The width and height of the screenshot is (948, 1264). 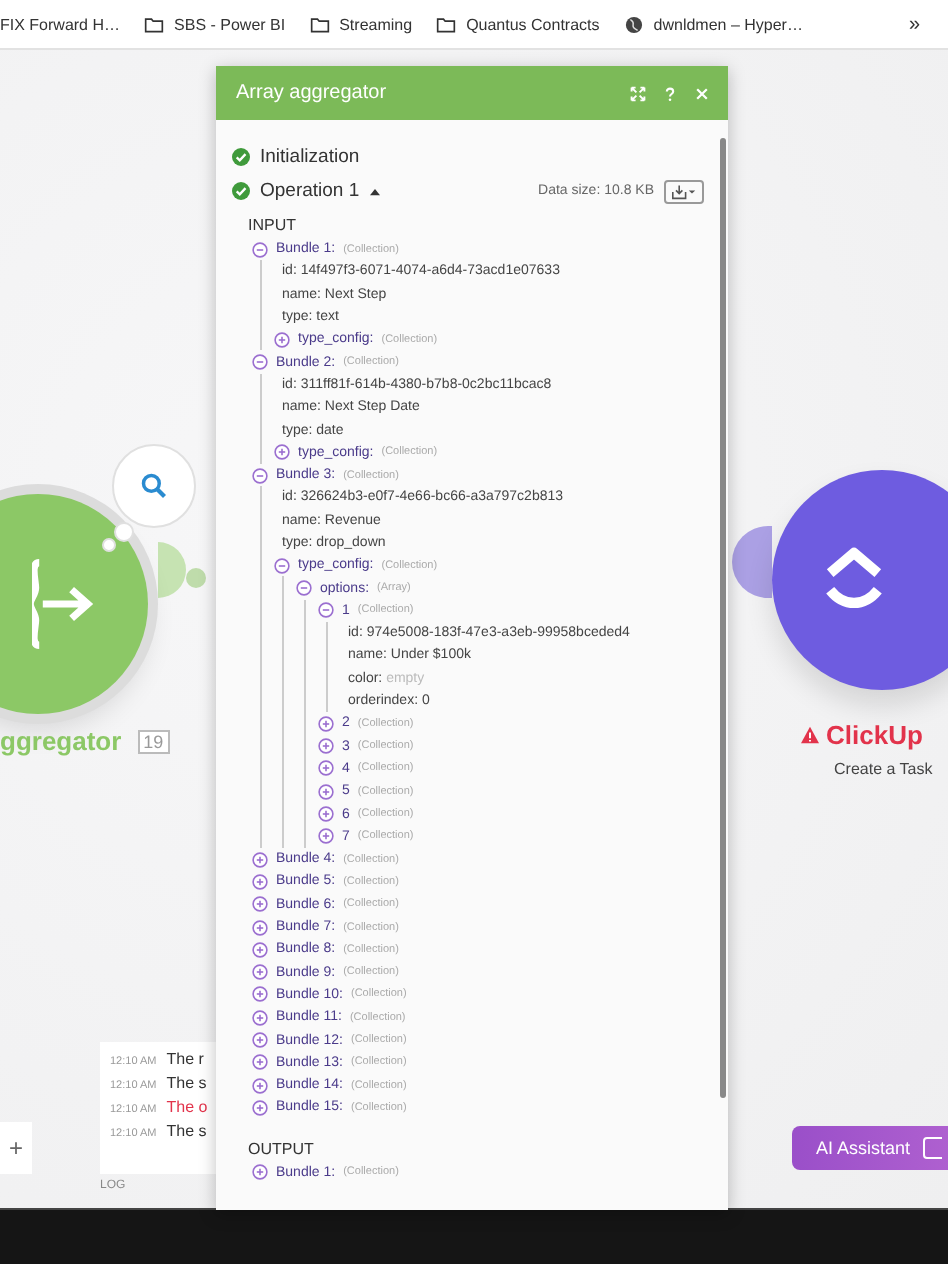 I want to click on module-title: ClickUp, so click(x=861, y=735).